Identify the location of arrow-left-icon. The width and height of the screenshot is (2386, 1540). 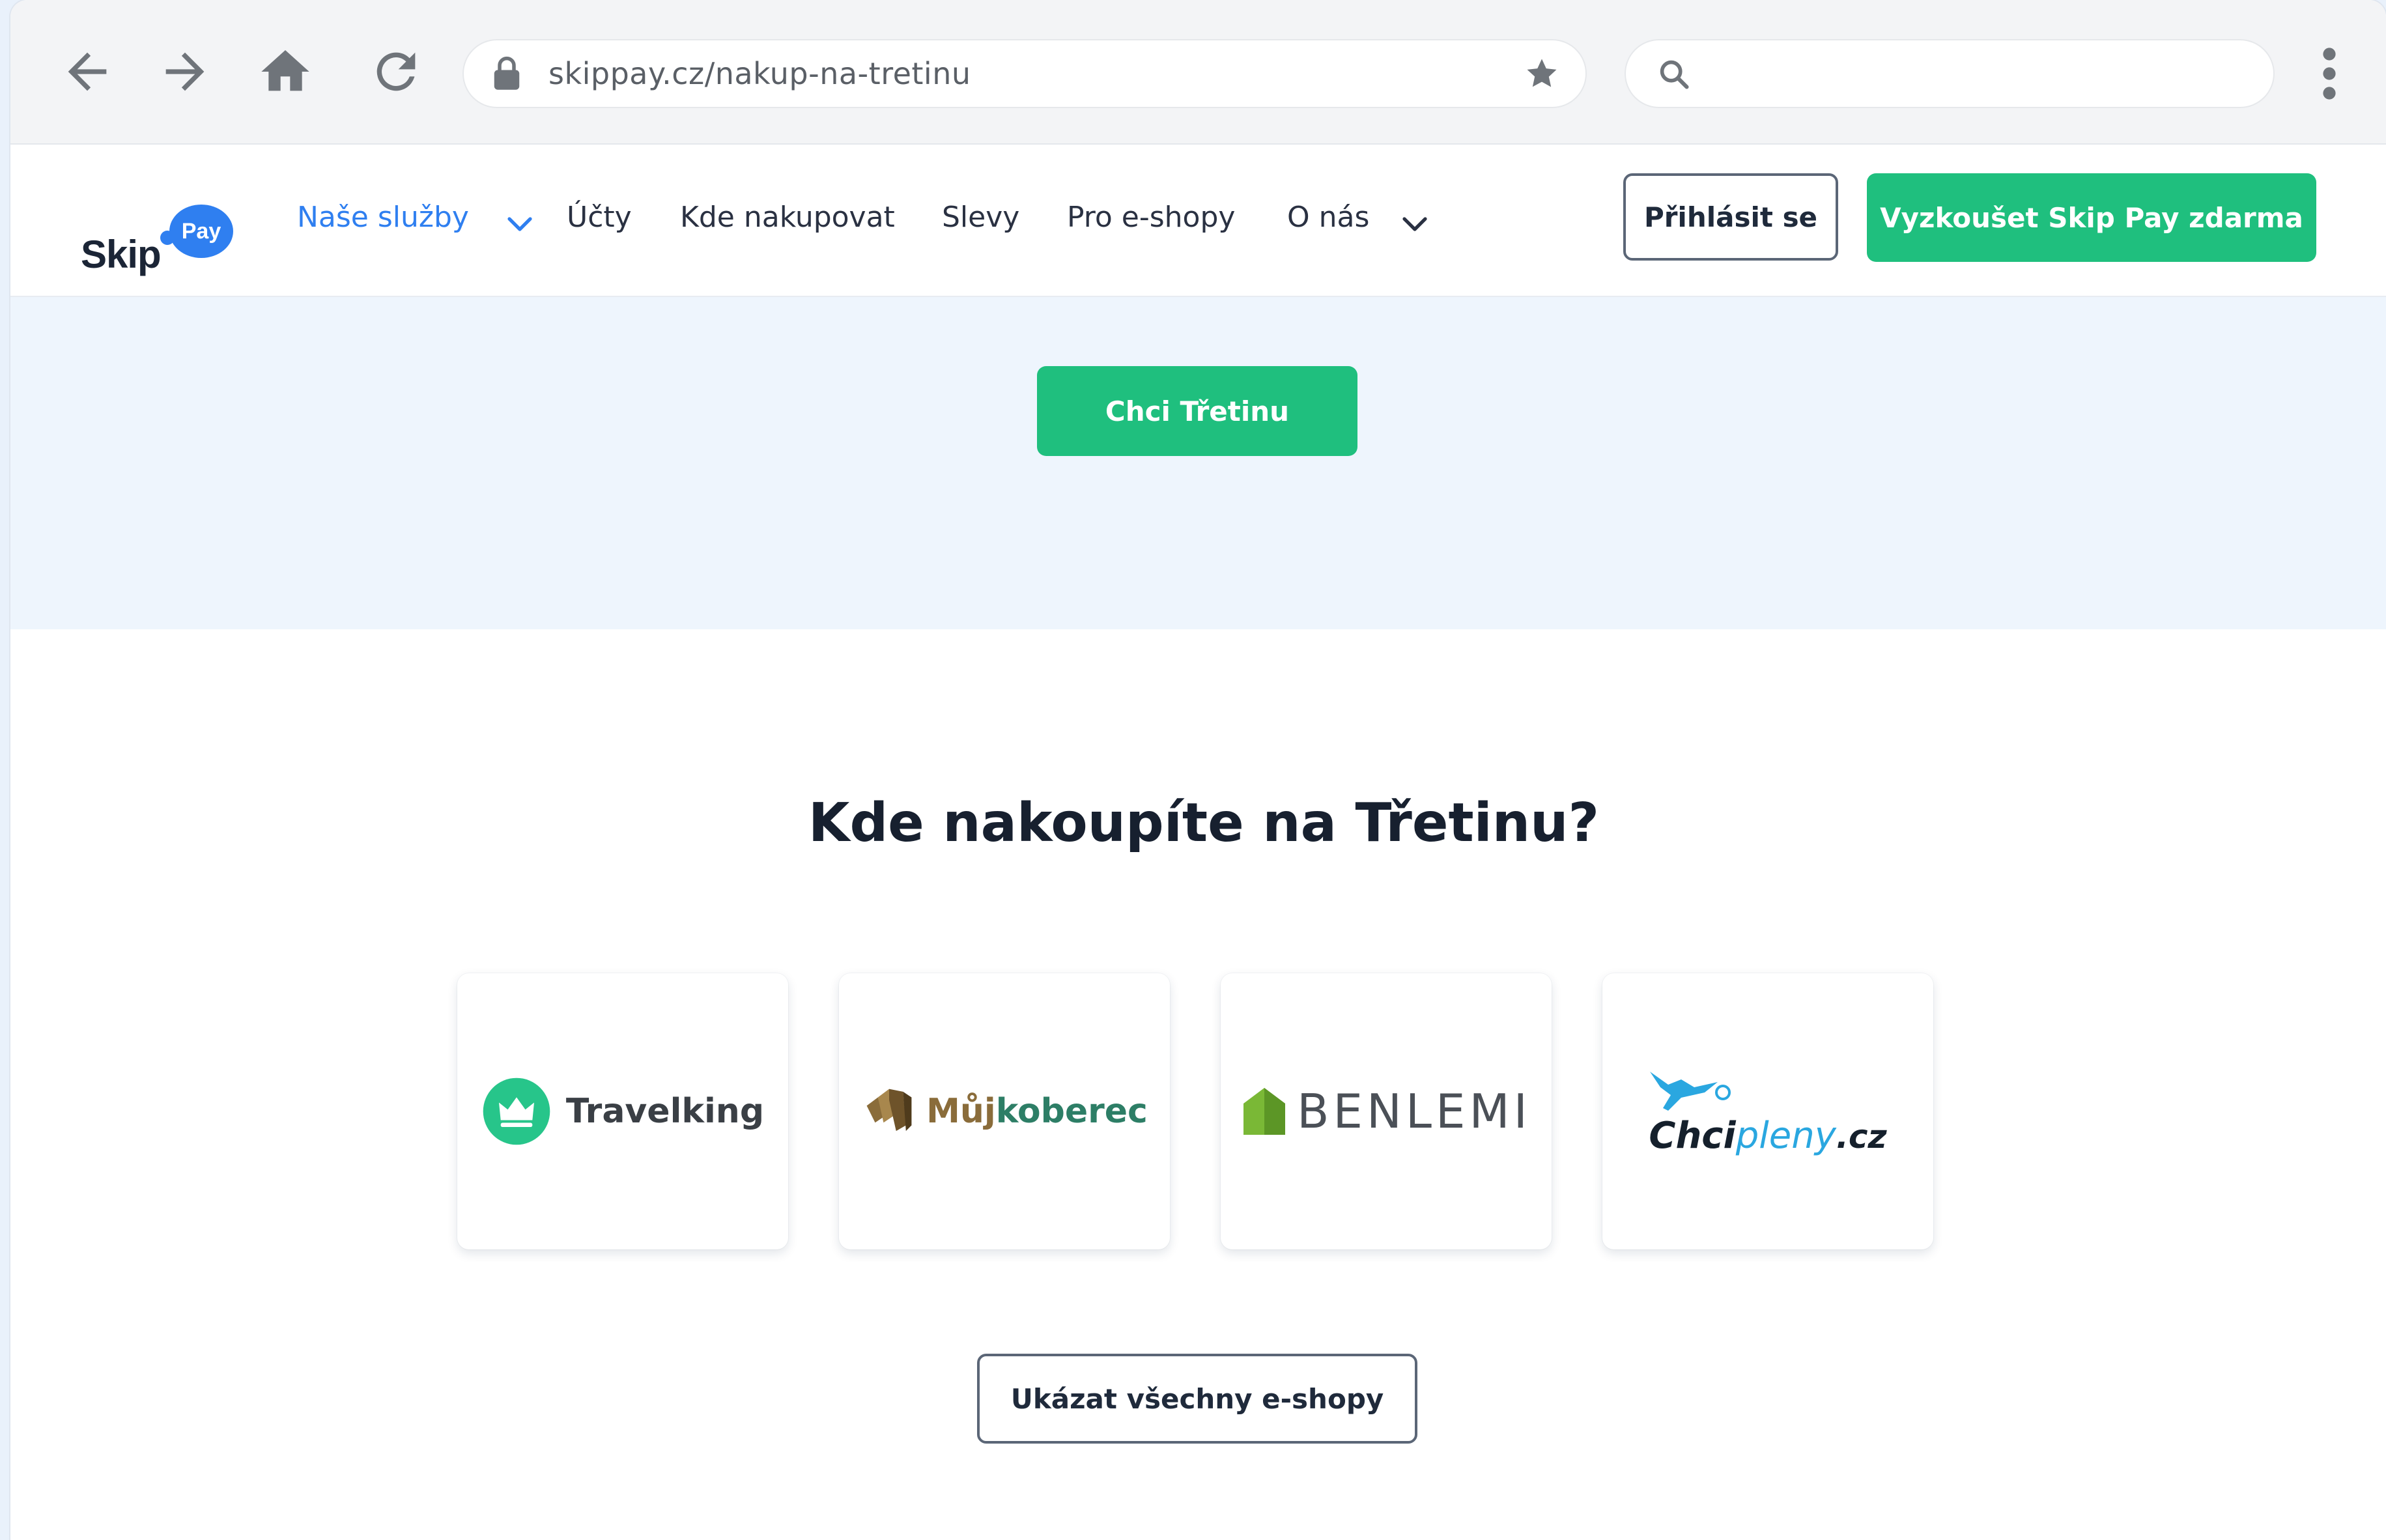
(87, 71).